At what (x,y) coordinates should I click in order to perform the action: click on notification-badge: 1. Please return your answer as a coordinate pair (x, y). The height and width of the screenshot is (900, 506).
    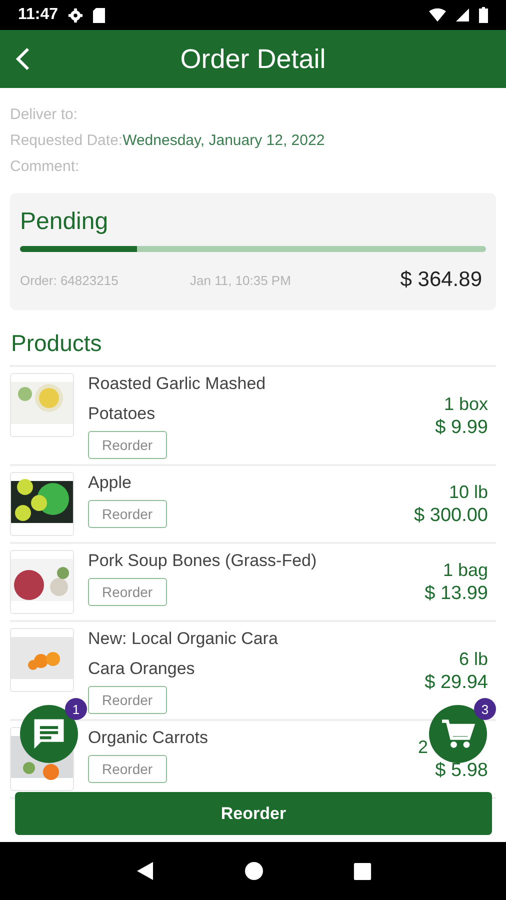
    Looking at the image, I should click on (76, 709).